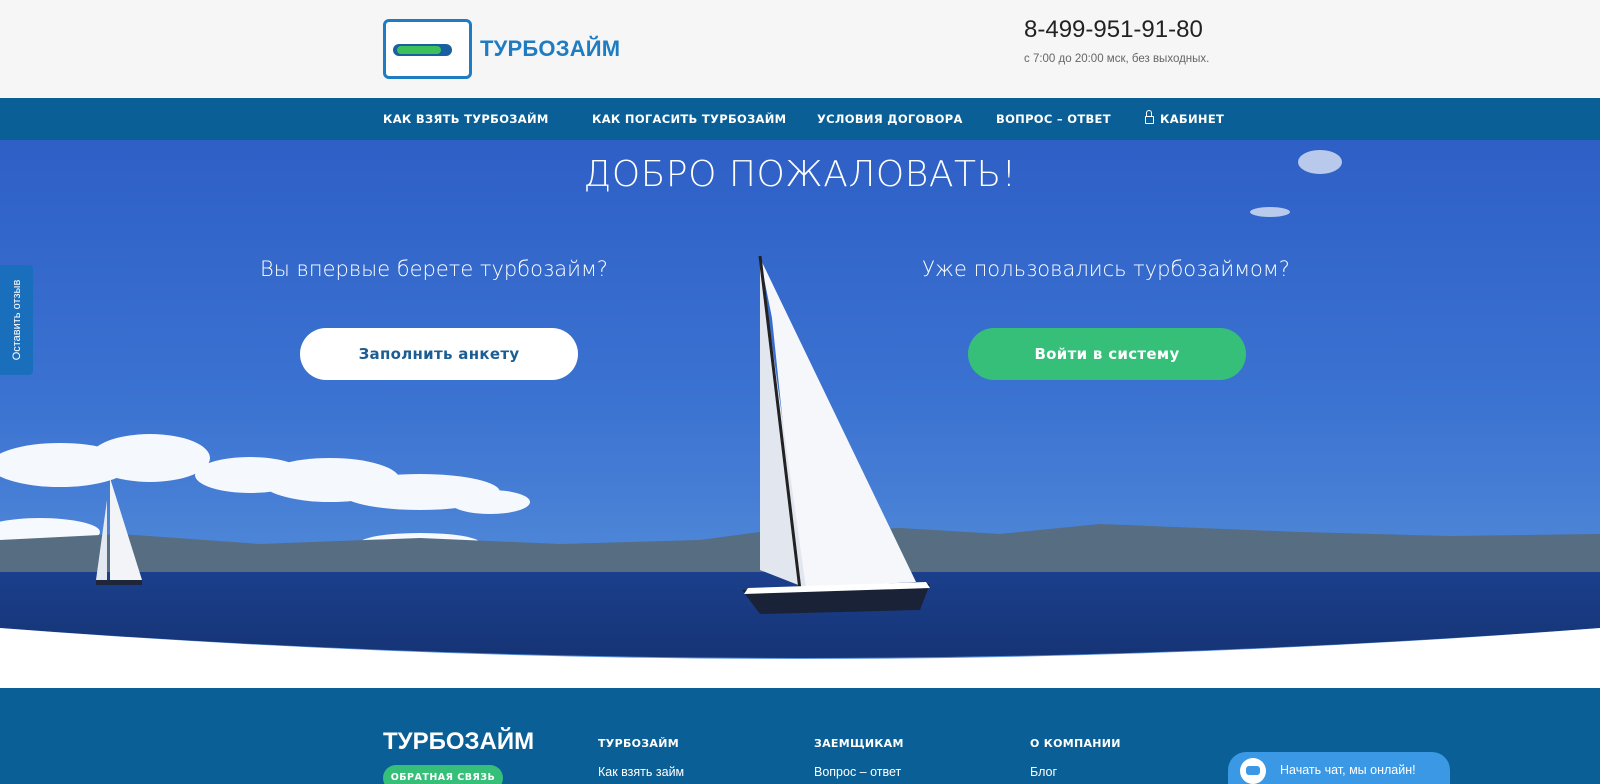 This screenshot has width=1600, height=784. What do you see at coordinates (1348, 770) in the screenshot?
I see `chat-label: Начать чат, мы онлайн!` at bounding box center [1348, 770].